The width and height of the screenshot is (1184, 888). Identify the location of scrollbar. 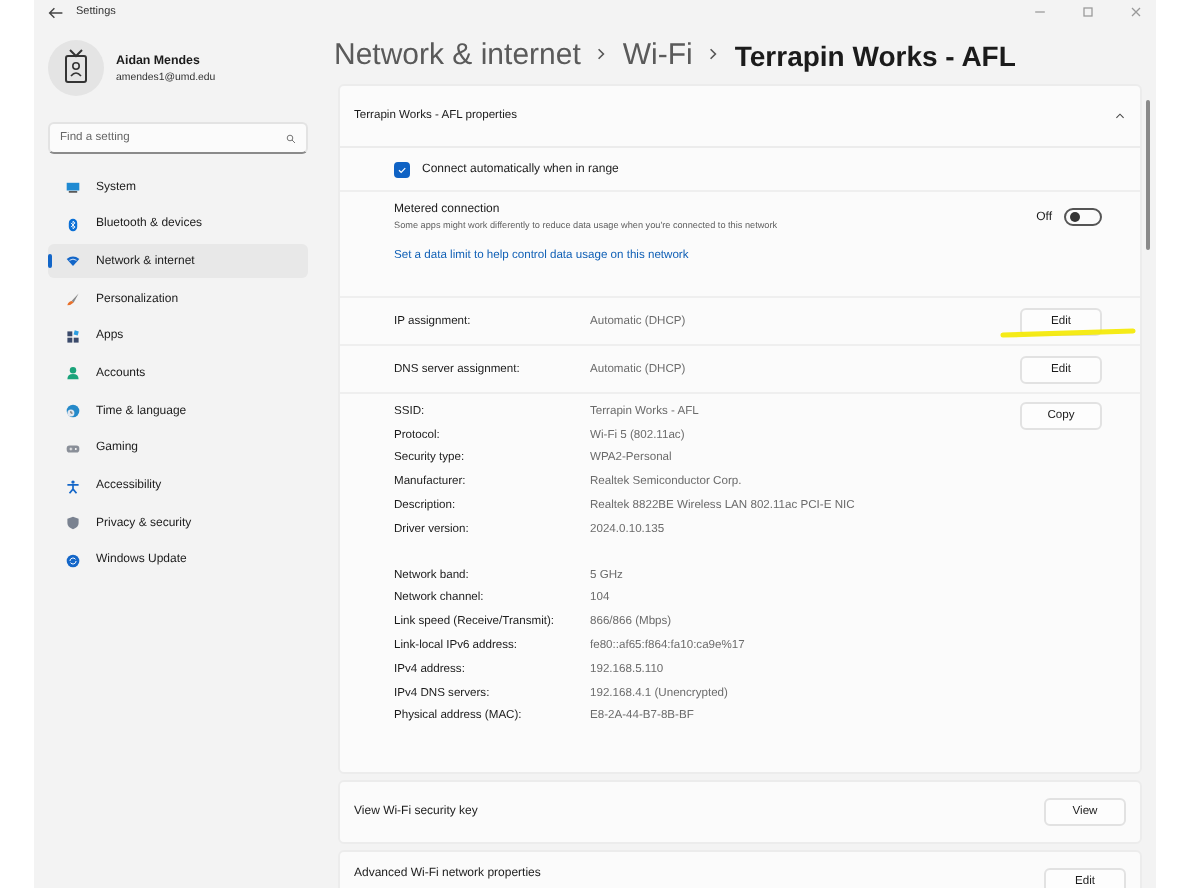
(1147, 175).